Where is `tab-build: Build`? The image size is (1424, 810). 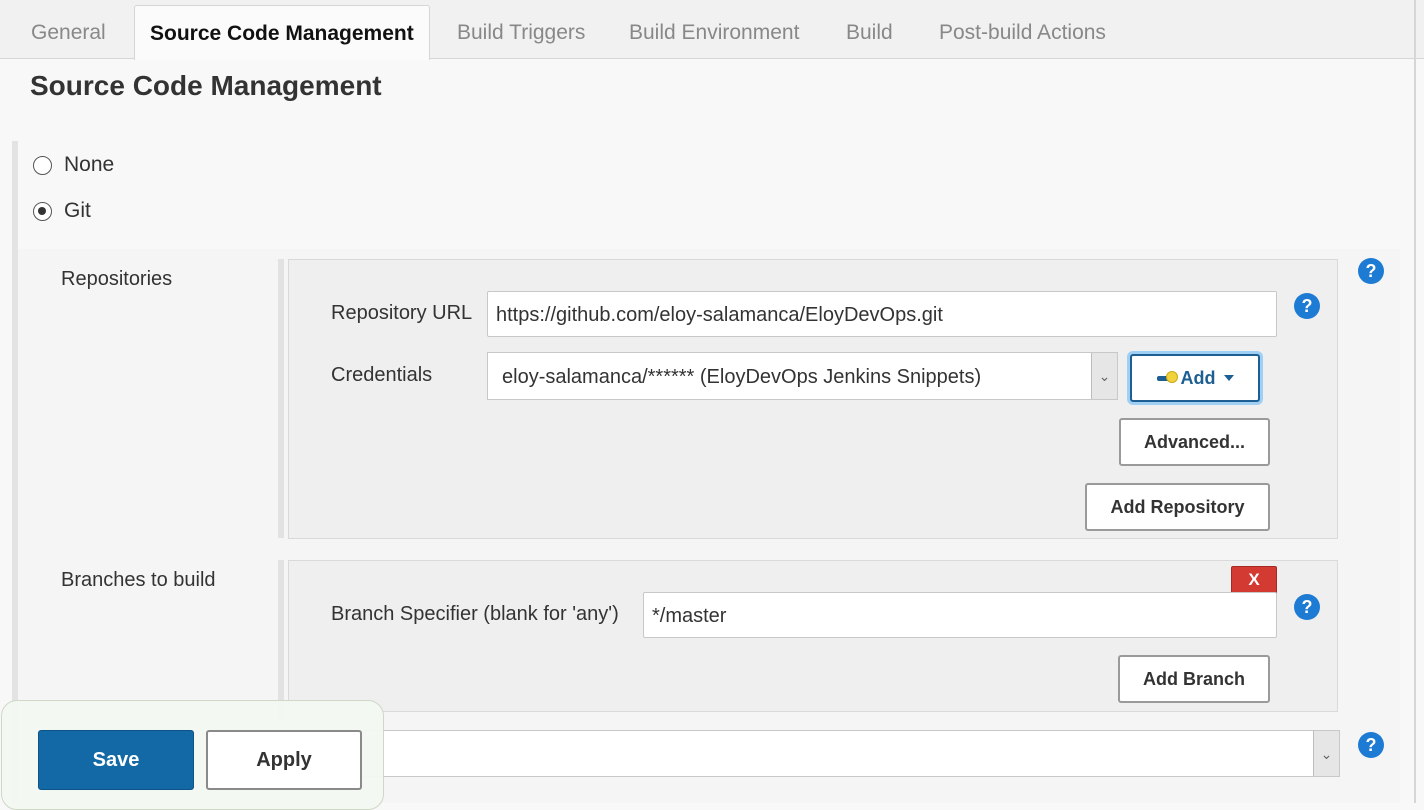 tab-build: Build is located at coordinates (869, 29).